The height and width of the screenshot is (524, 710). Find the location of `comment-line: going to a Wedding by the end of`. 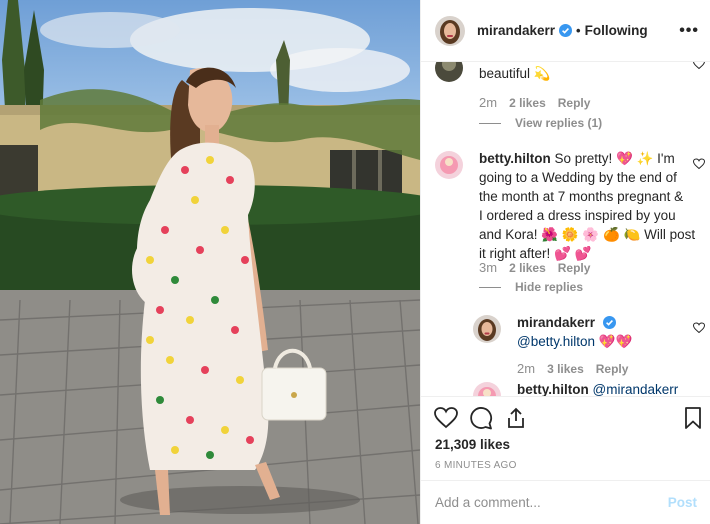

comment-line: going to a Wedding by the end of is located at coordinates (578, 177).